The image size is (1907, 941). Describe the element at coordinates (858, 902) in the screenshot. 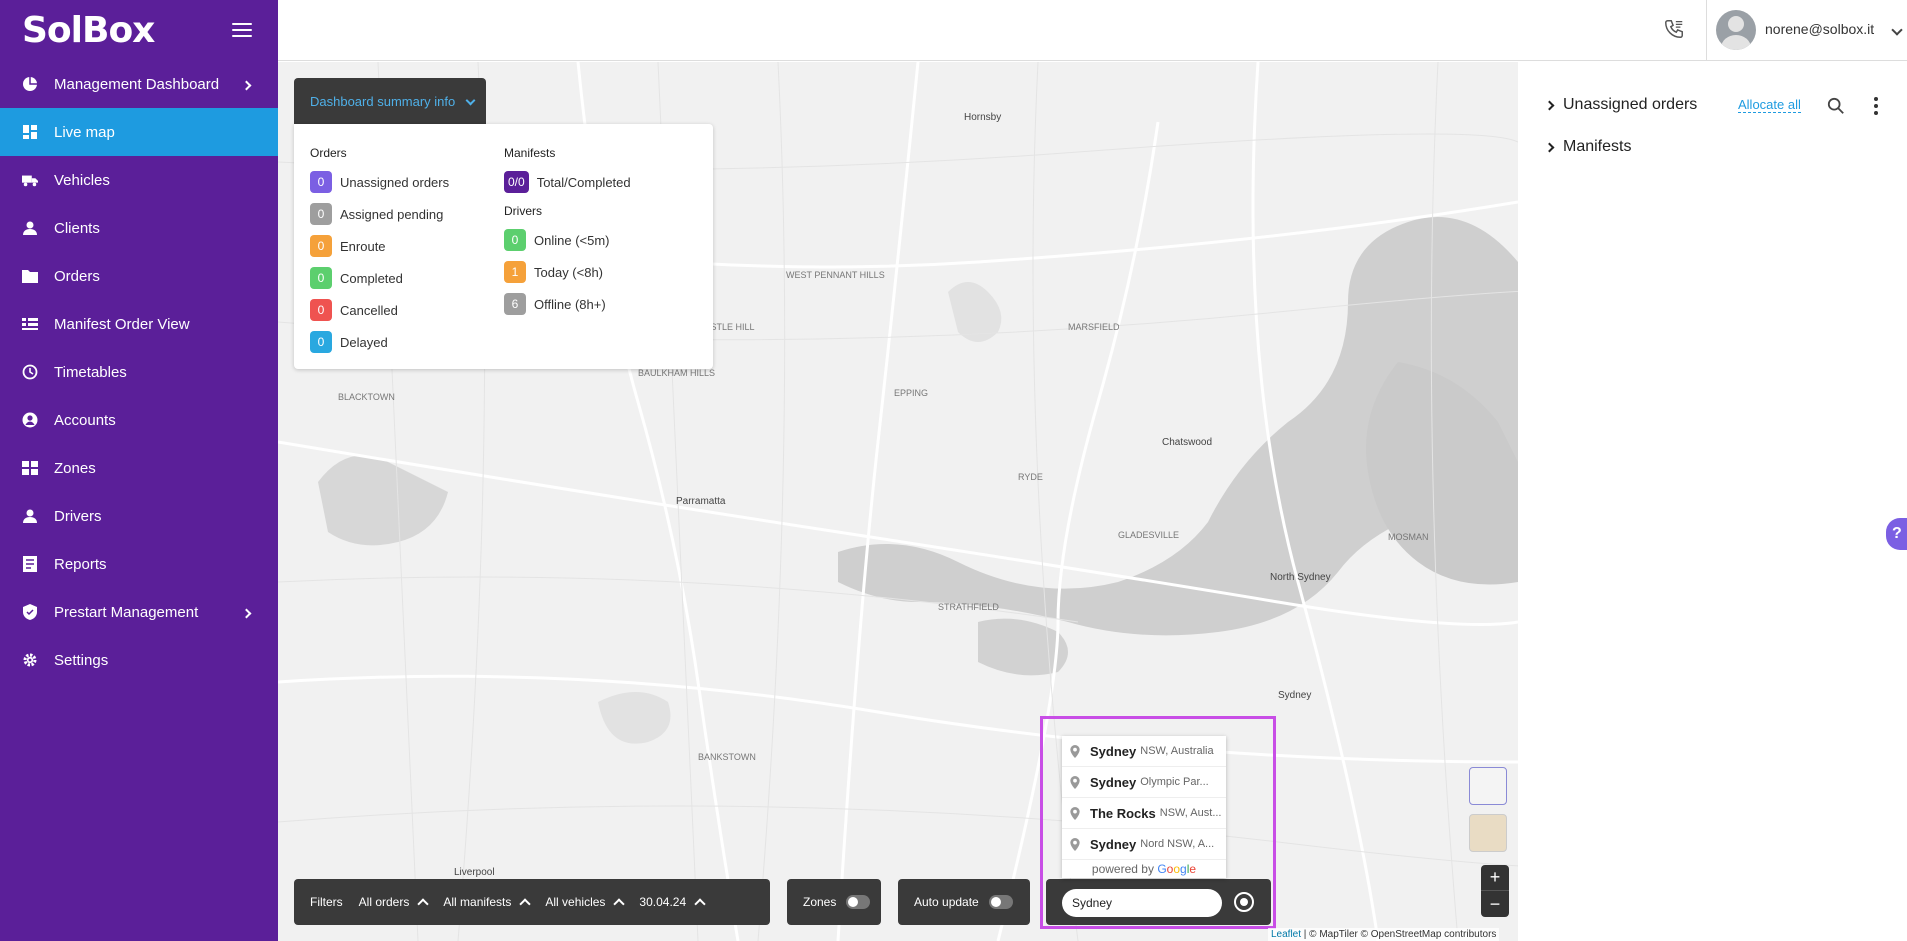

I see `zones-toggle` at that location.